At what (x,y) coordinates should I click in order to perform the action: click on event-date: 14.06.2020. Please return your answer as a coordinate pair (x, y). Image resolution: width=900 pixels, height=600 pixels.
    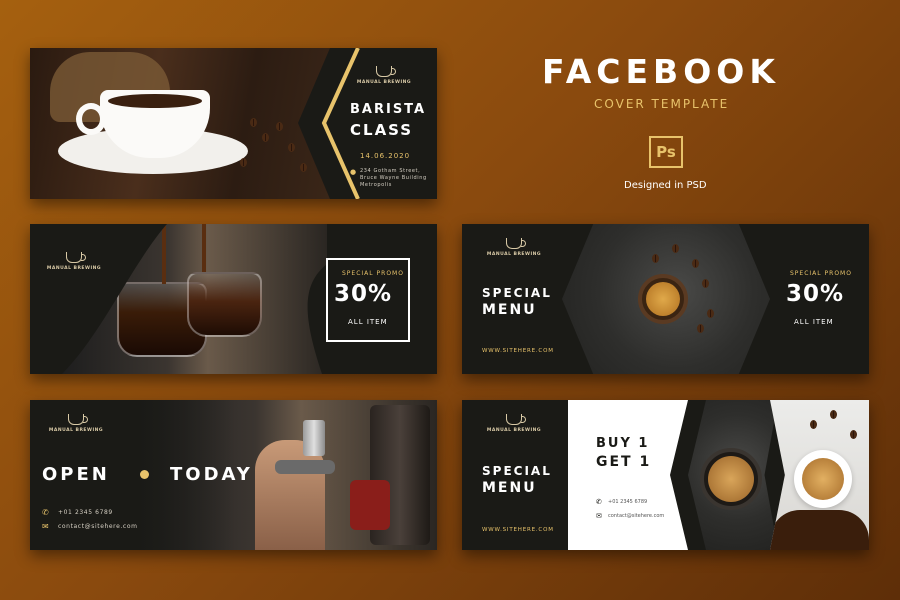
    Looking at the image, I should click on (385, 156).